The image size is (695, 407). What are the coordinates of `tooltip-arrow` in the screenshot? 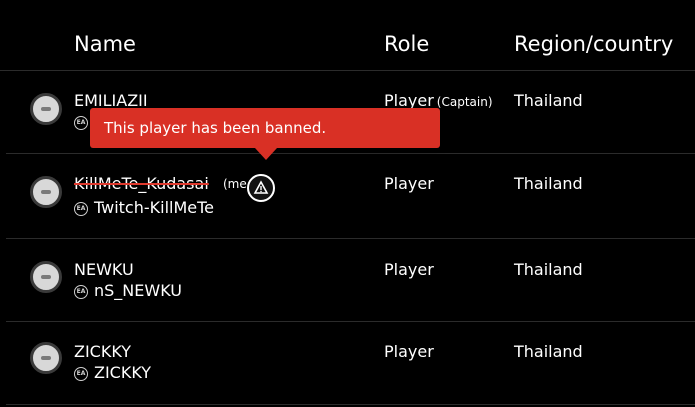 It's located at (266, 154).